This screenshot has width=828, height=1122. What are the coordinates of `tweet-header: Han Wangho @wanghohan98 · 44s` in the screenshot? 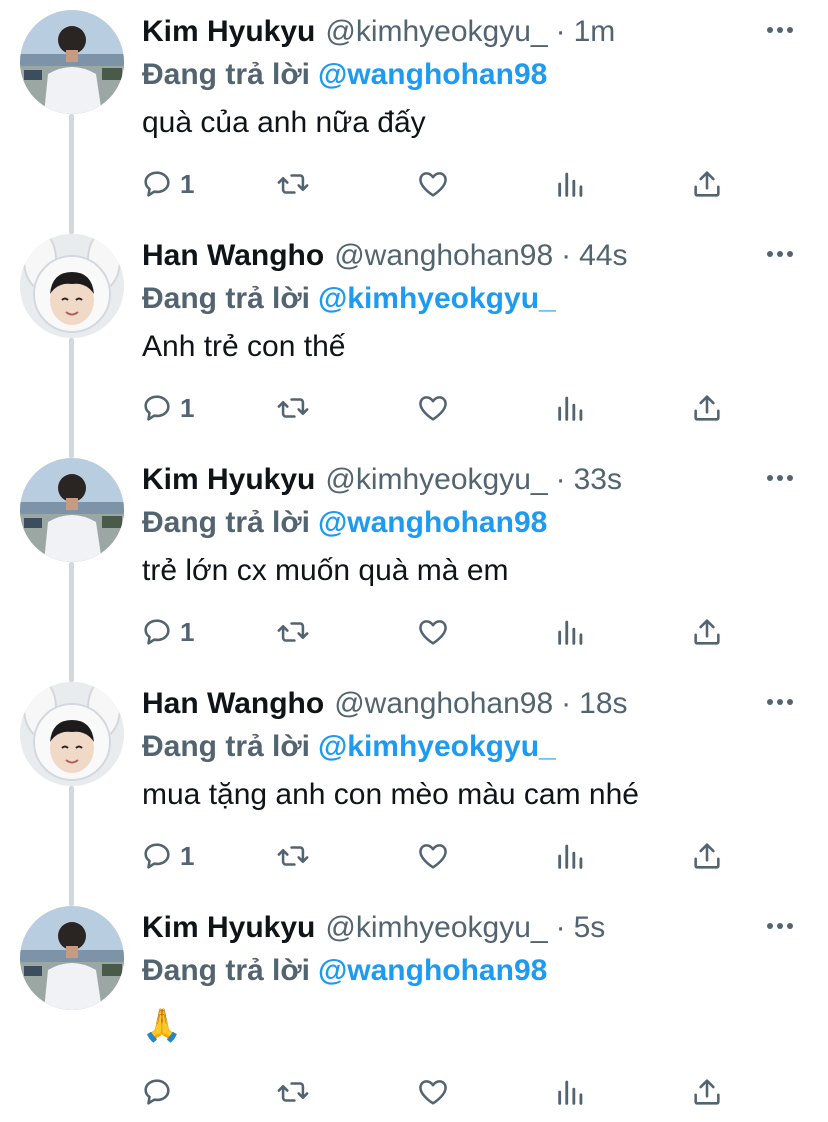 It's located at (450, 256).